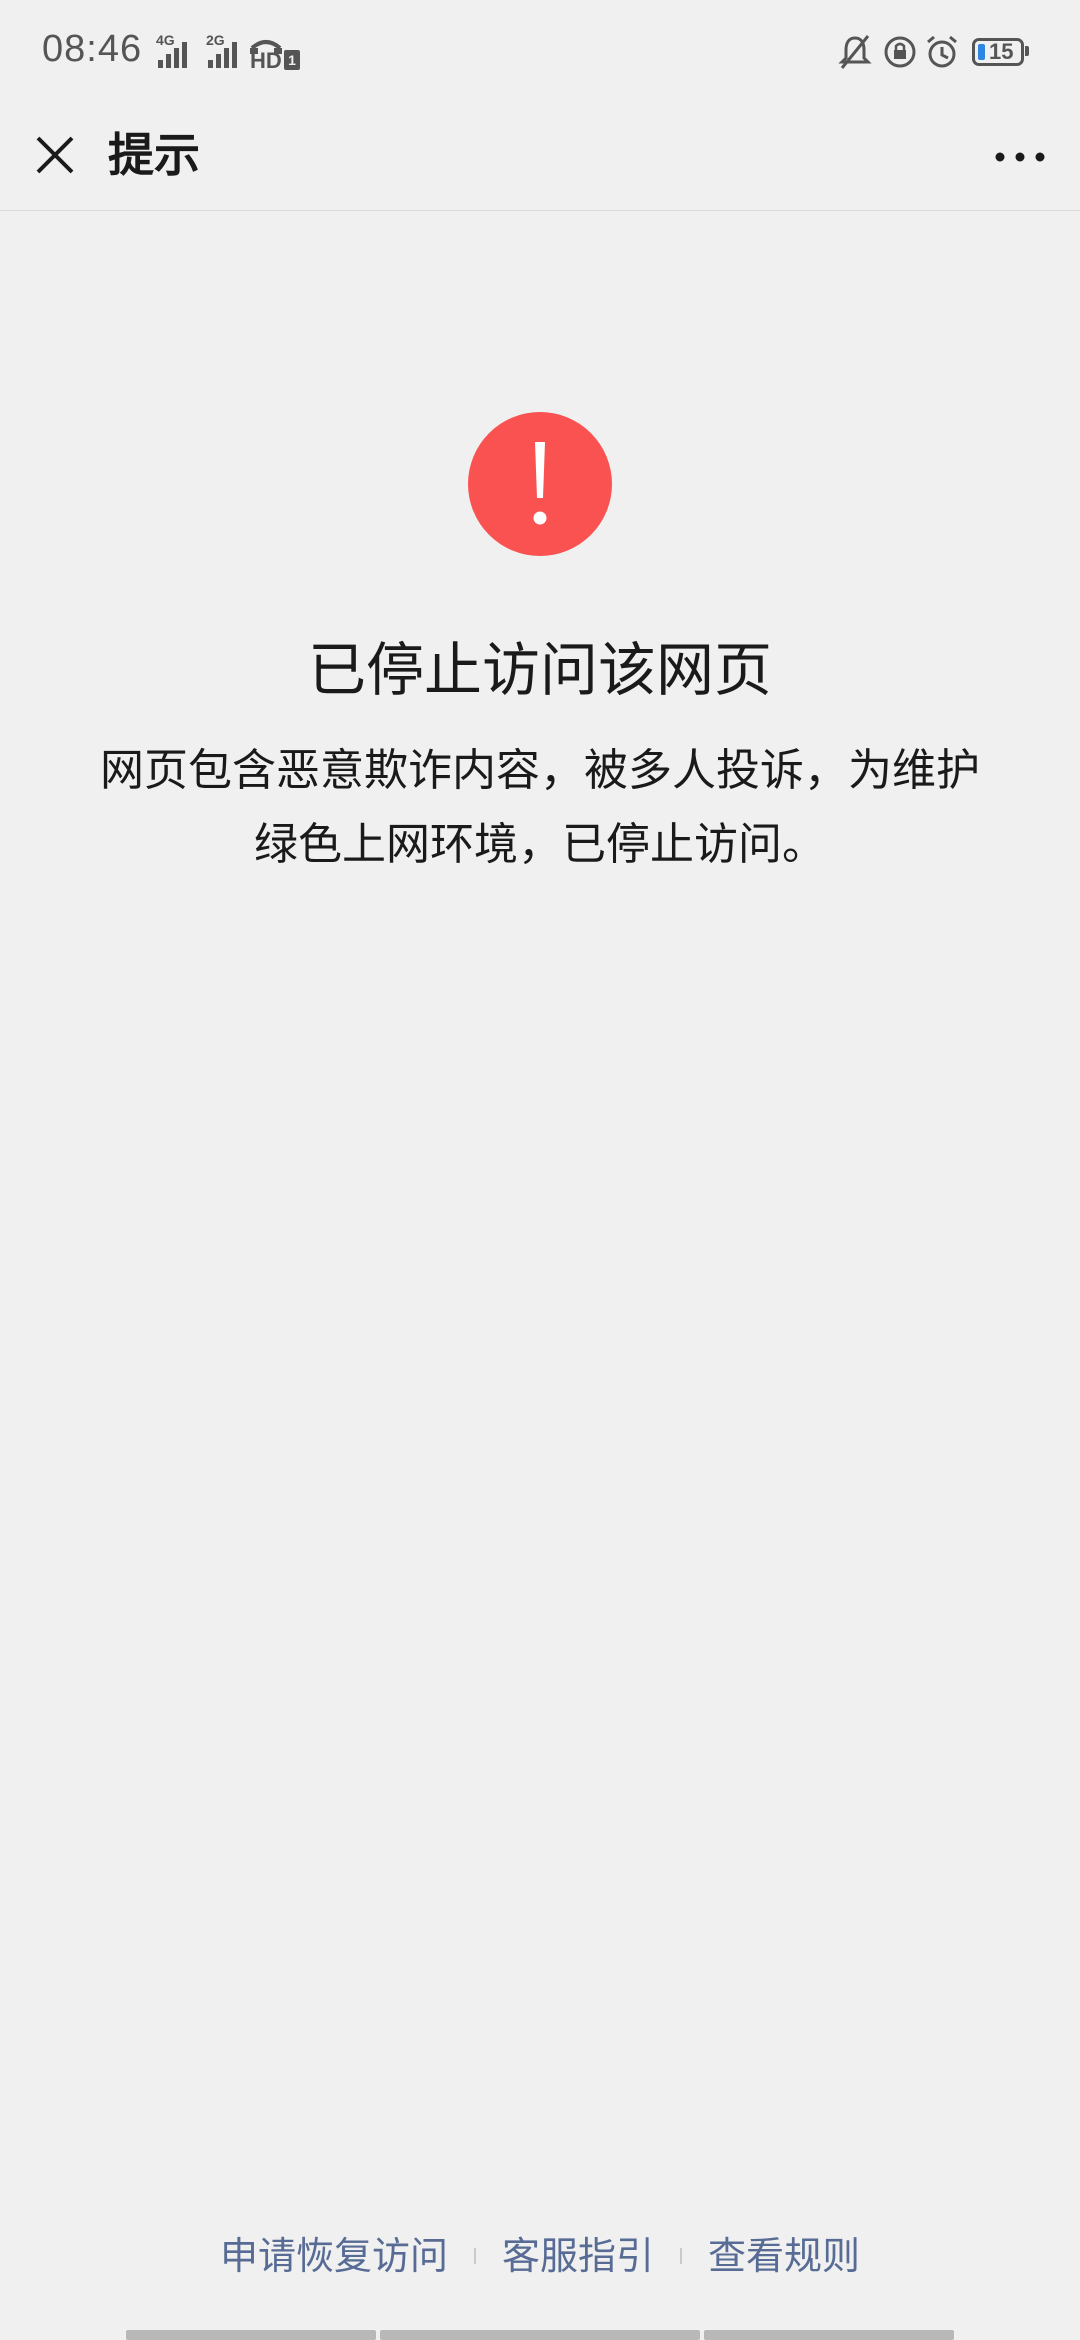 This screenshot has width=1080, height=2340. What do you see at coordinates (334, 2256) in the screenshot?
I see `request-restore-link: 申请恢复访问` at bounding box center [334, 2256].